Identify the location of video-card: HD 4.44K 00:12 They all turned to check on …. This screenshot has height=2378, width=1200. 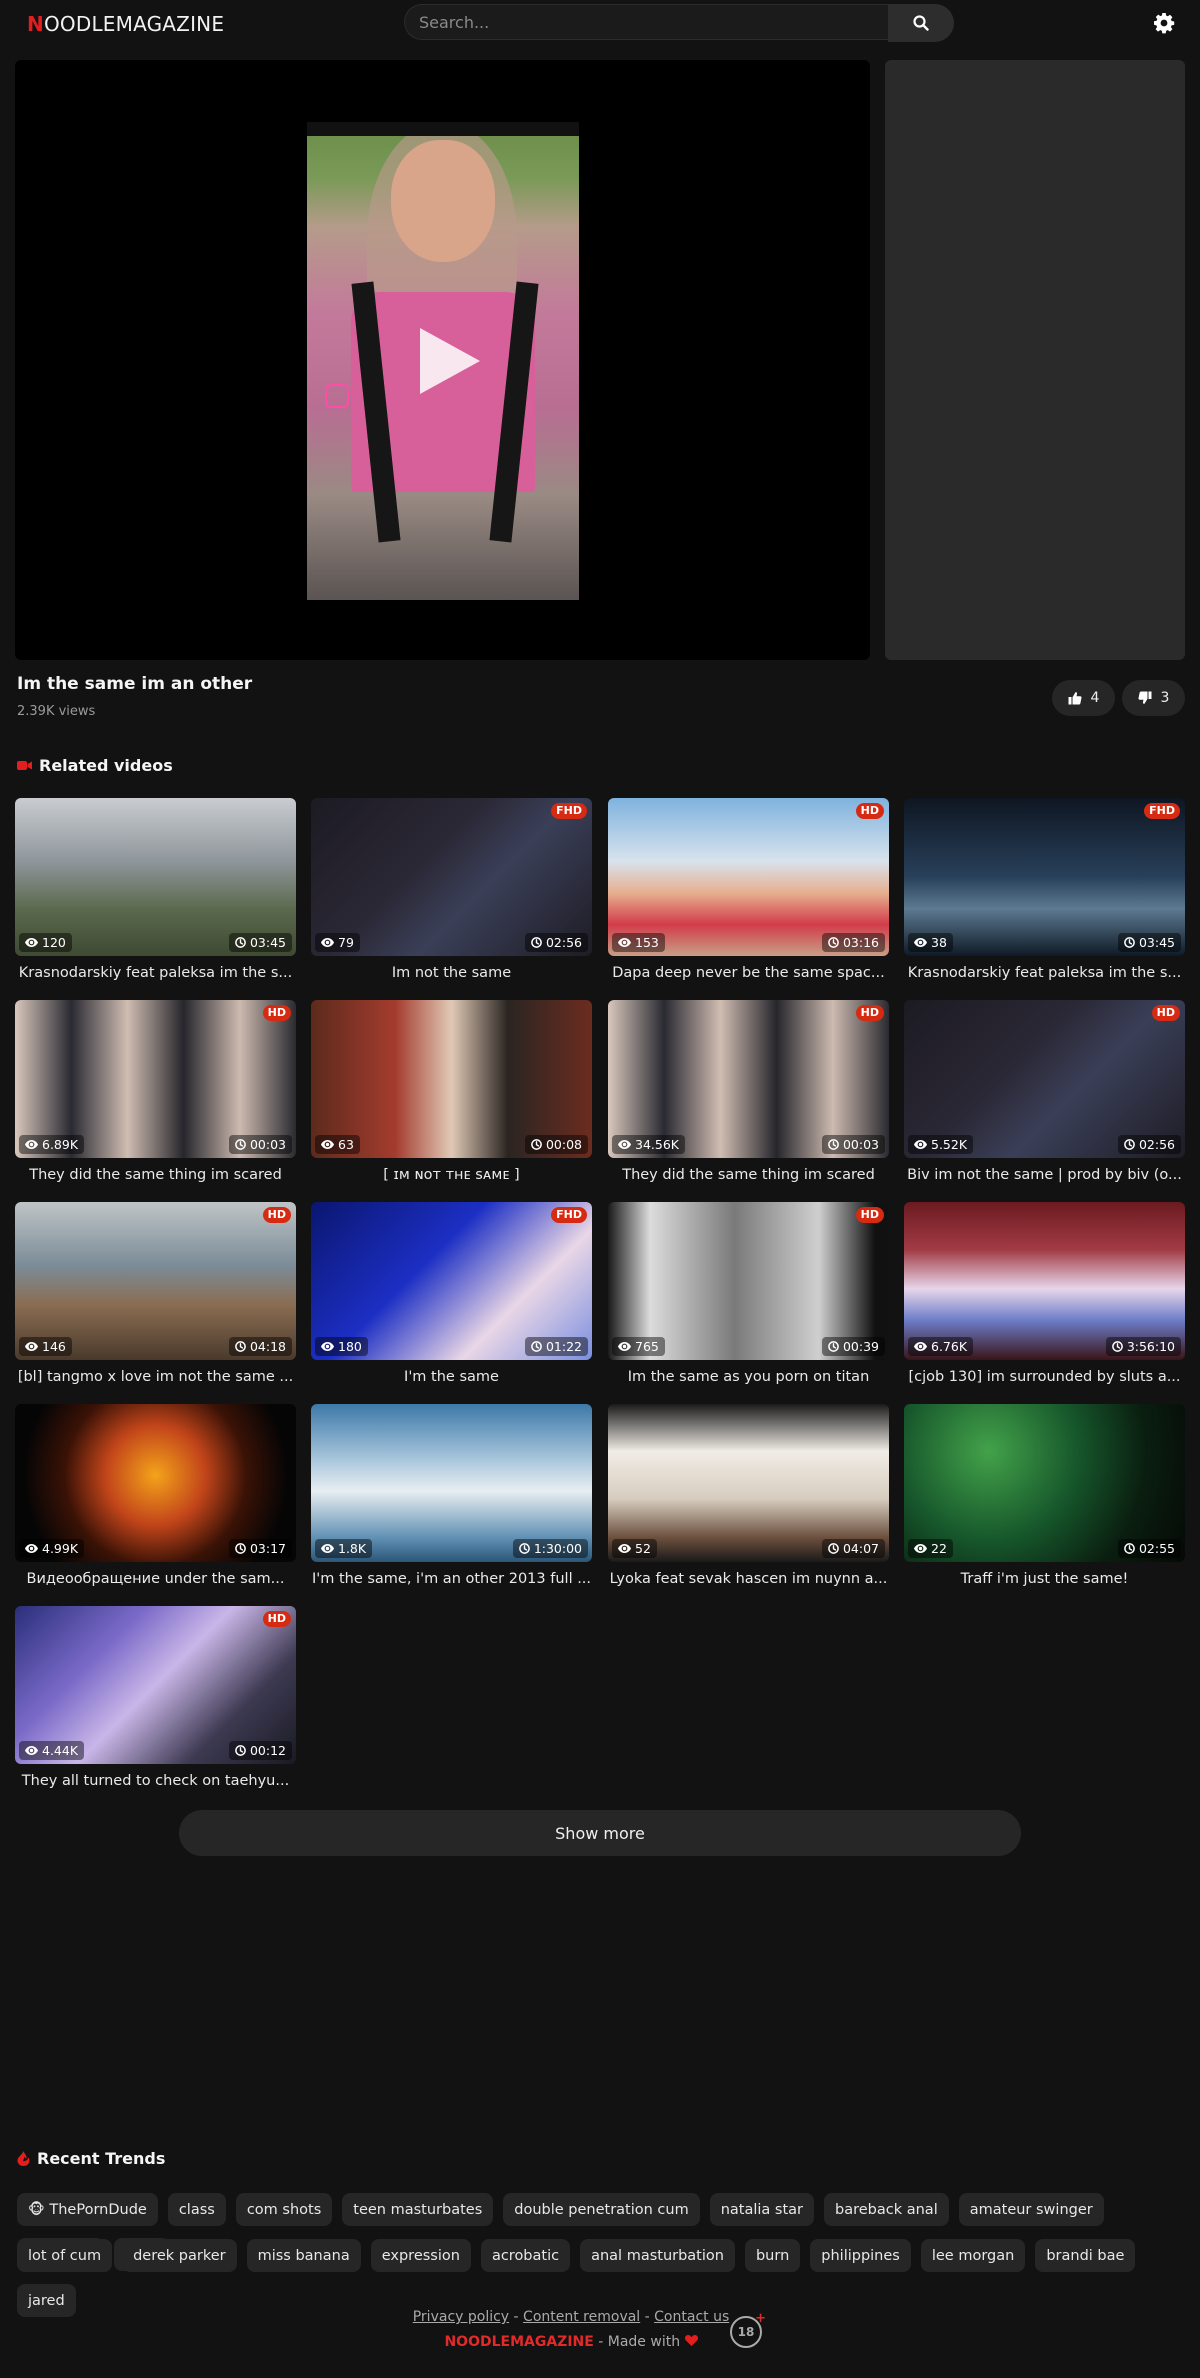
(155, 1703).